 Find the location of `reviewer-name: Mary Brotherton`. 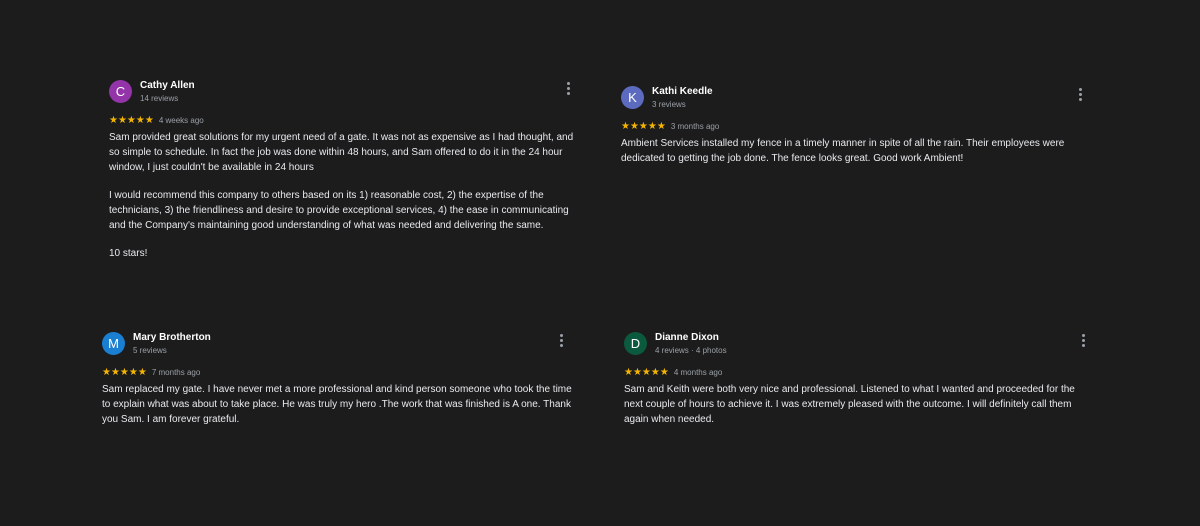

reviewer-name: Mary Brotherton is located at coordinates (172, 337).